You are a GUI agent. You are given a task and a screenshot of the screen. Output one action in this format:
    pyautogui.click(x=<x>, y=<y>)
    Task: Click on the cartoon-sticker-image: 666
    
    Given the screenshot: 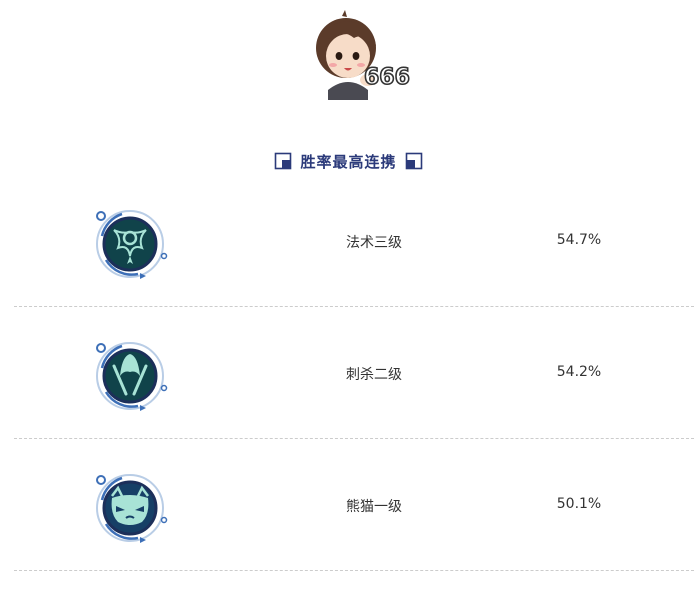 What is the action you would take?
    pyautogui.click(x=363, y=55)
    